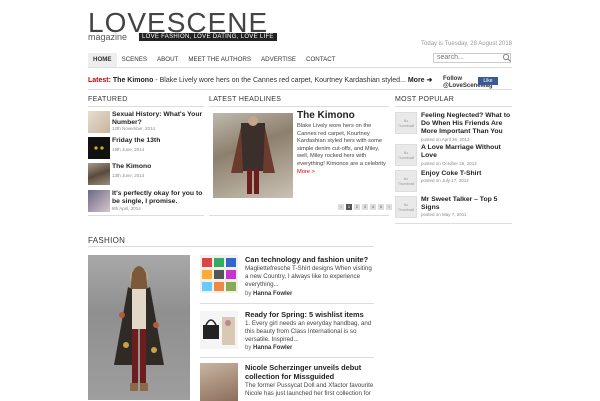  I want to click on tshirts-image, so click(219, 274).